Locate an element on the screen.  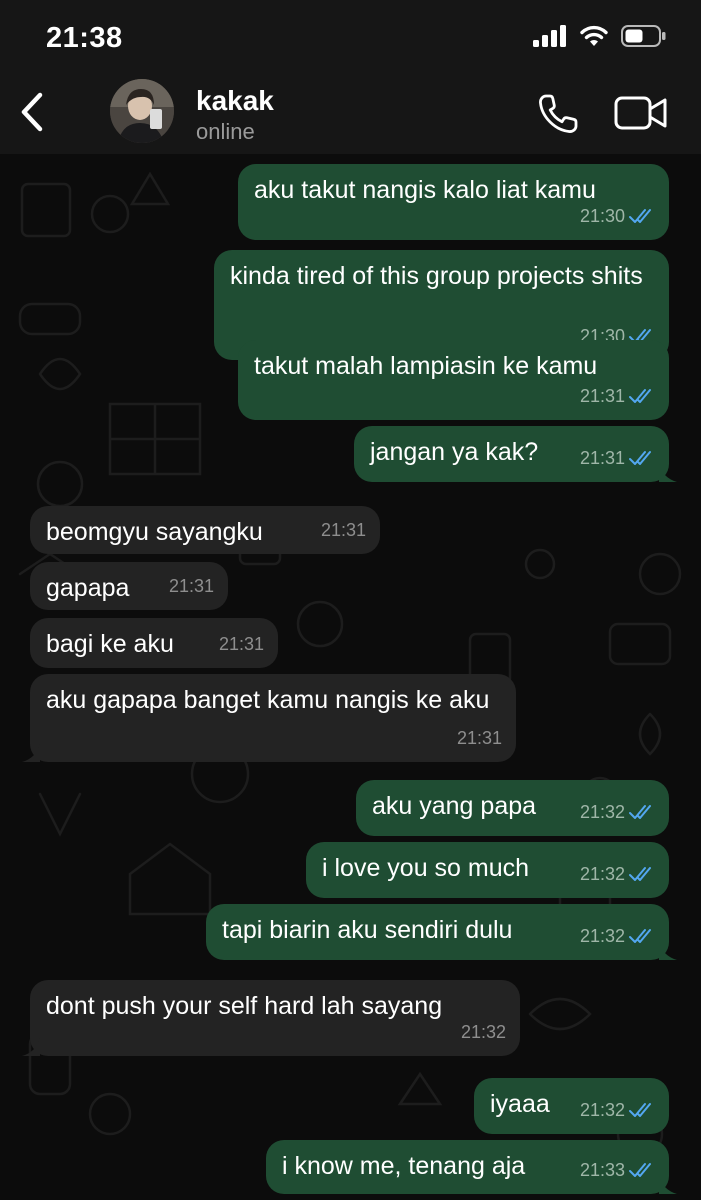
contact-name: kakak is located at coordinates (235, 101).